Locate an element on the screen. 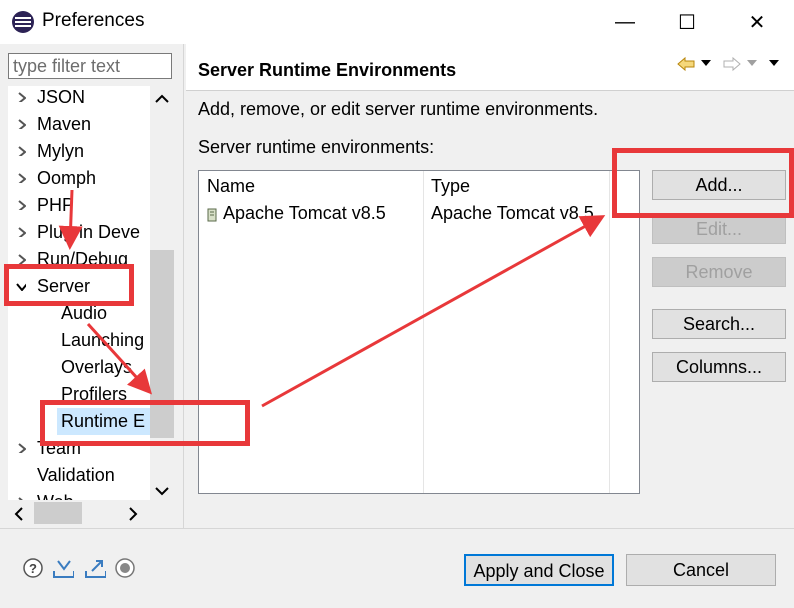 This screenshot has width=794, height=608. minimize-button: — is located at coordinates (625, 22).